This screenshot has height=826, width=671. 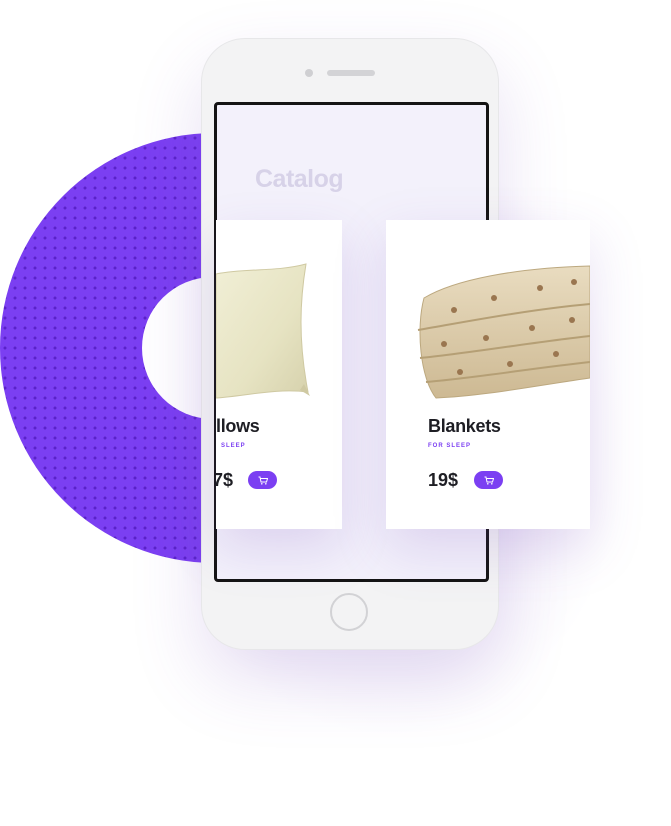 I want to click on product-price: 19$, so click(x=443, y=480).